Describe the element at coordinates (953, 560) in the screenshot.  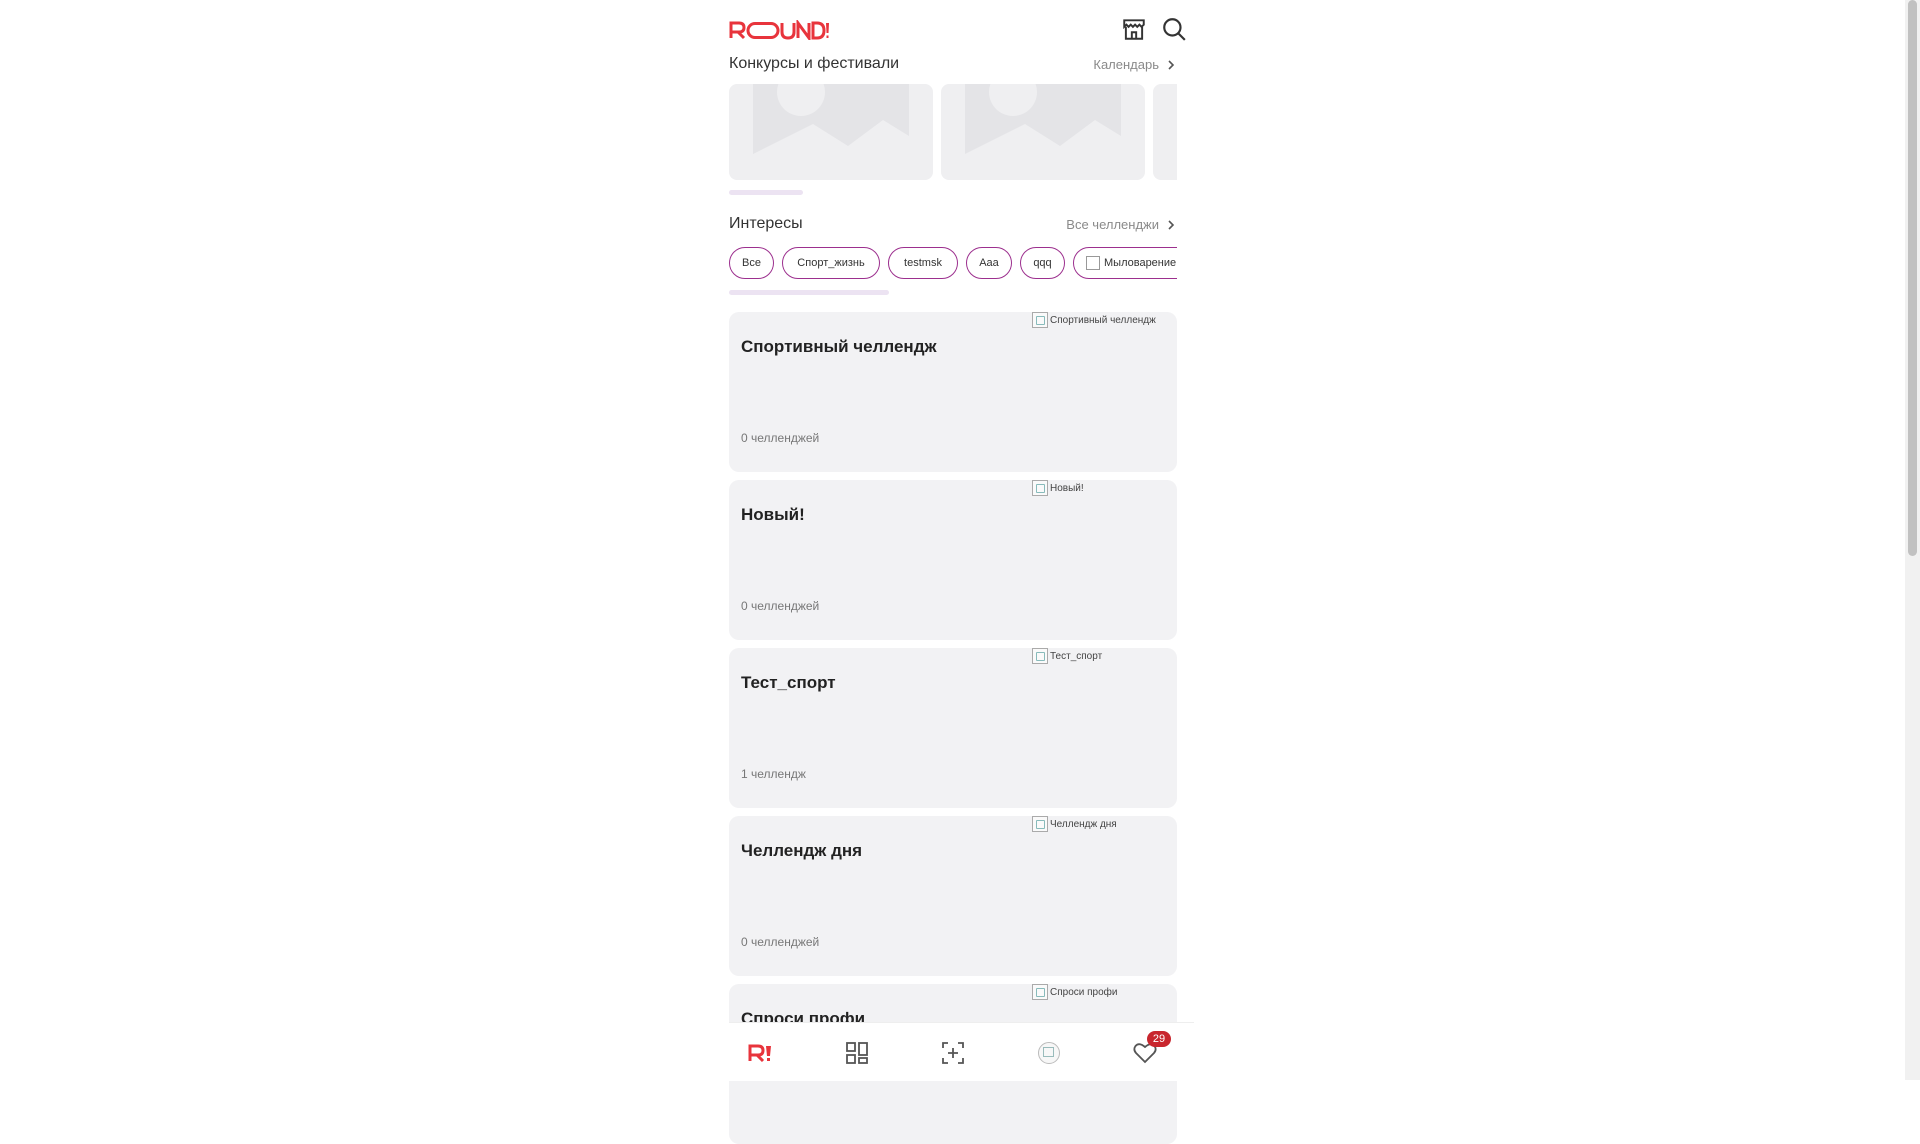
I see `interest-card: Новый! 0 челленджей Новый!` at that location.